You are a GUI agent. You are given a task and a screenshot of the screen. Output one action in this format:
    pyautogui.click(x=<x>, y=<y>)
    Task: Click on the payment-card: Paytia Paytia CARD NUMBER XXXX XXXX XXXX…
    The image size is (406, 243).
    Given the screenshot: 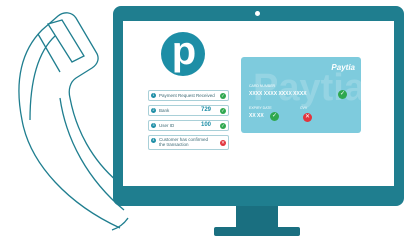 What is the action you would take?
    pyautogui.click(x=301, y=95)
    